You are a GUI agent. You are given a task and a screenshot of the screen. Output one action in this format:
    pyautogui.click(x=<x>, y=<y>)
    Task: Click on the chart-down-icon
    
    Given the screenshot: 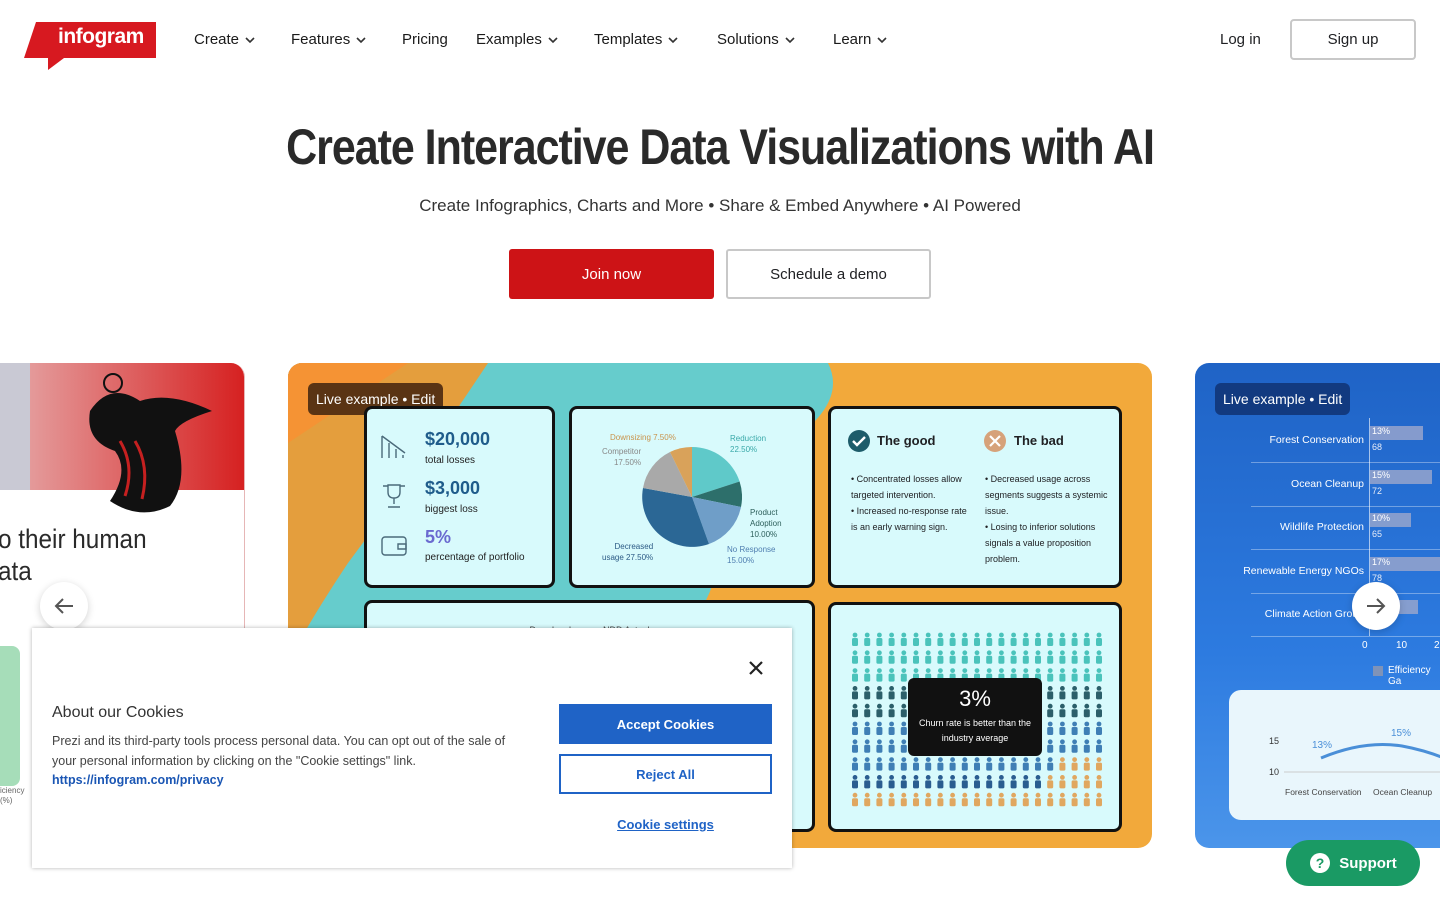 What is the action you would take?
    pyautogui.click(x=393, y=446)
    